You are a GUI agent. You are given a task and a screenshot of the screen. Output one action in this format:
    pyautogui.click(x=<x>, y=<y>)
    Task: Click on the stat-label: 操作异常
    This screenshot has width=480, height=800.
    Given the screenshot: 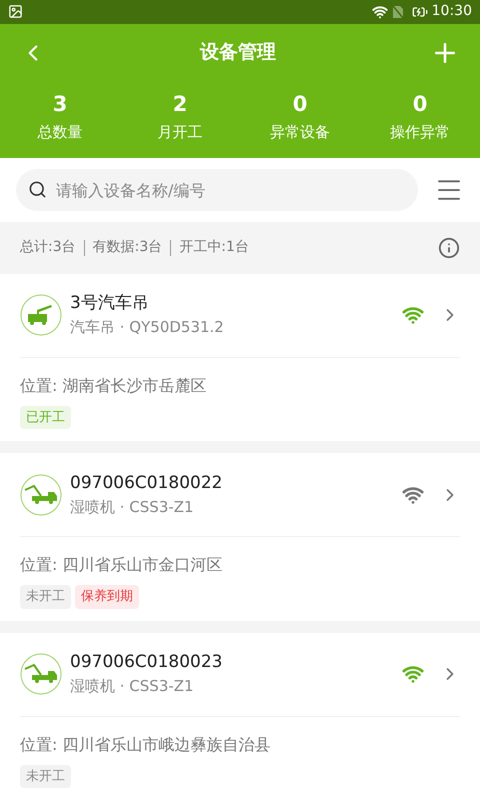 What is the action you would take?
    pyautogui.click(x=420, y=132)
    